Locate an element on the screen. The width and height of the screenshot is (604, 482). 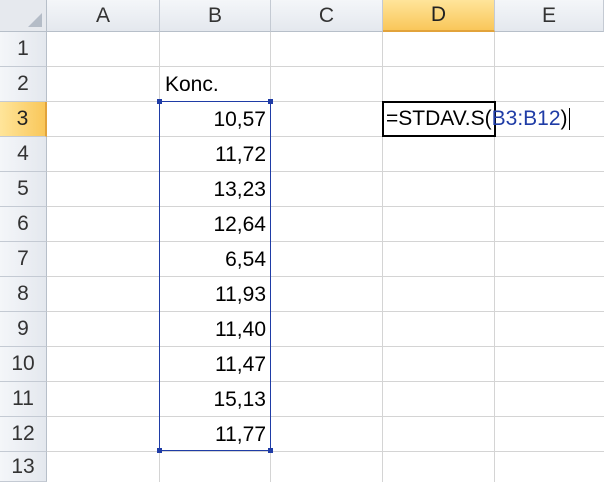
cell-b5: 13,23 is located at coordinates (215, 189).